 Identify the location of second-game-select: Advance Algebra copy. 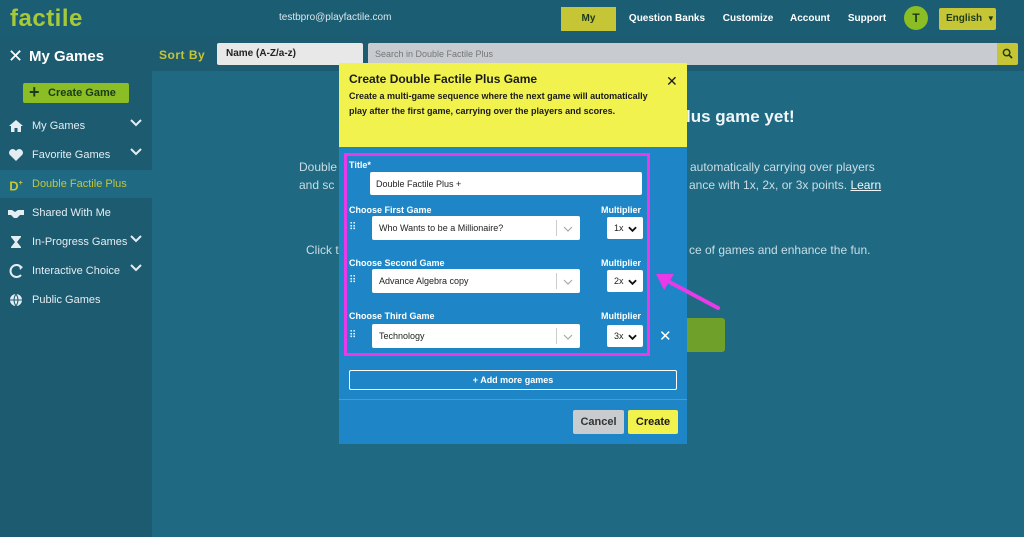
(476, 281).